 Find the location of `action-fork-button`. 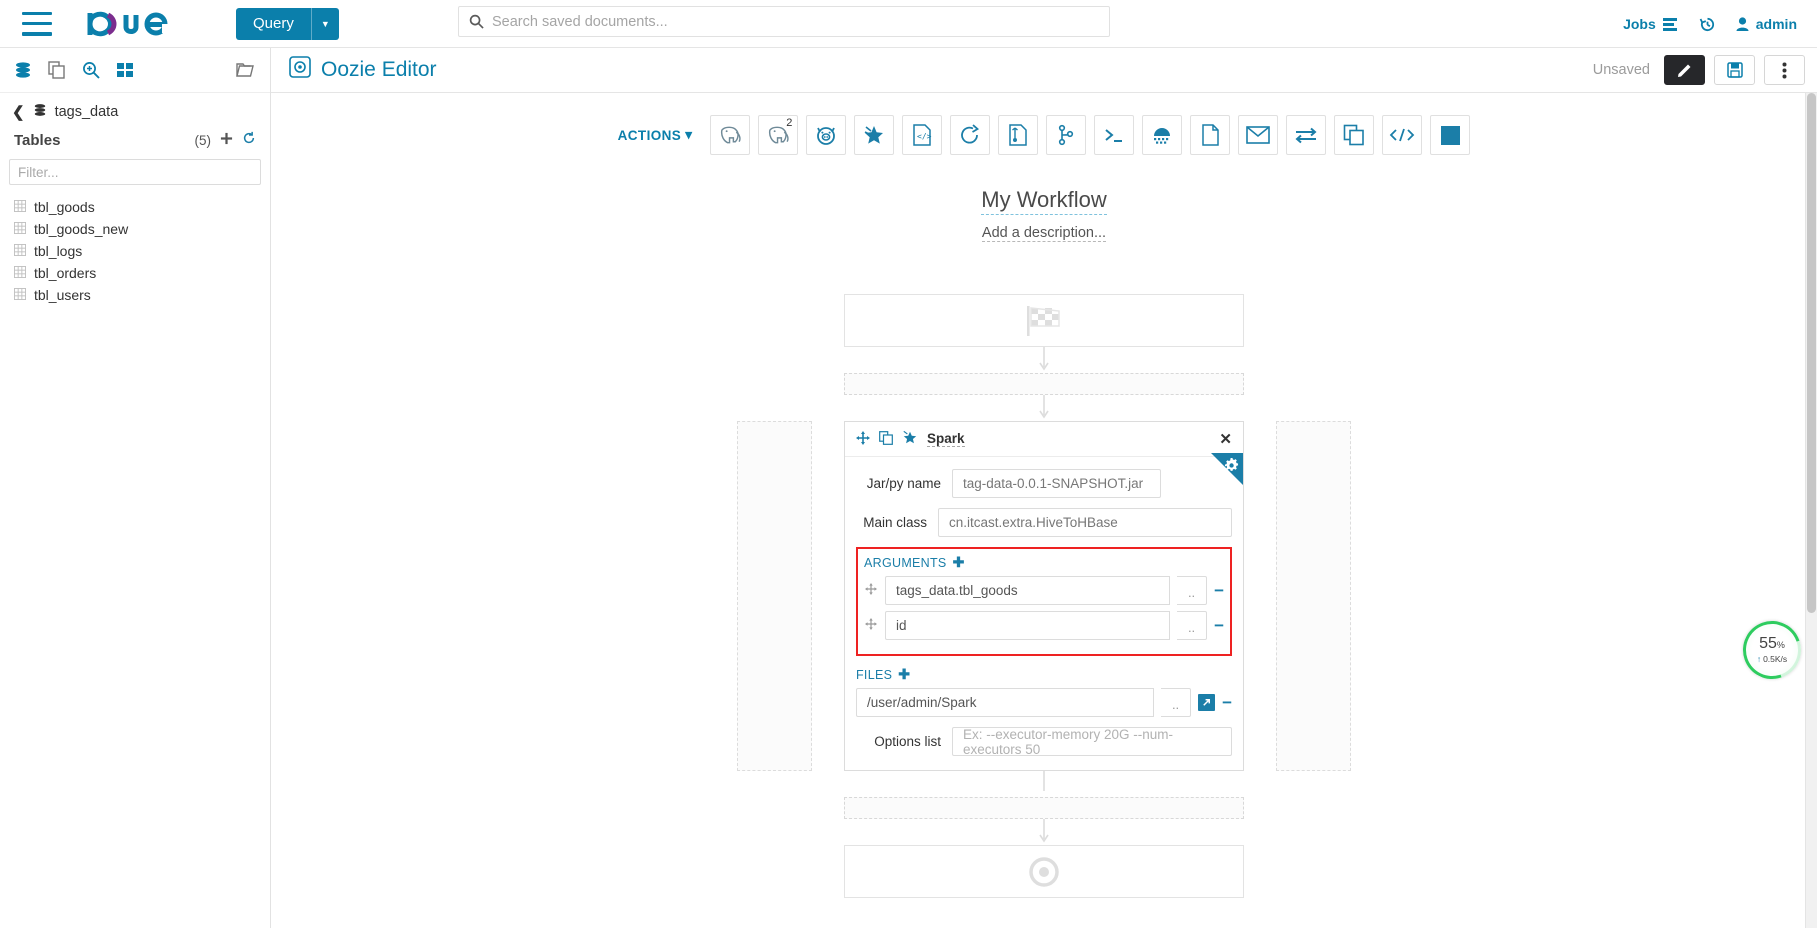

action-fork-button is located at coordinates (1066, 135).